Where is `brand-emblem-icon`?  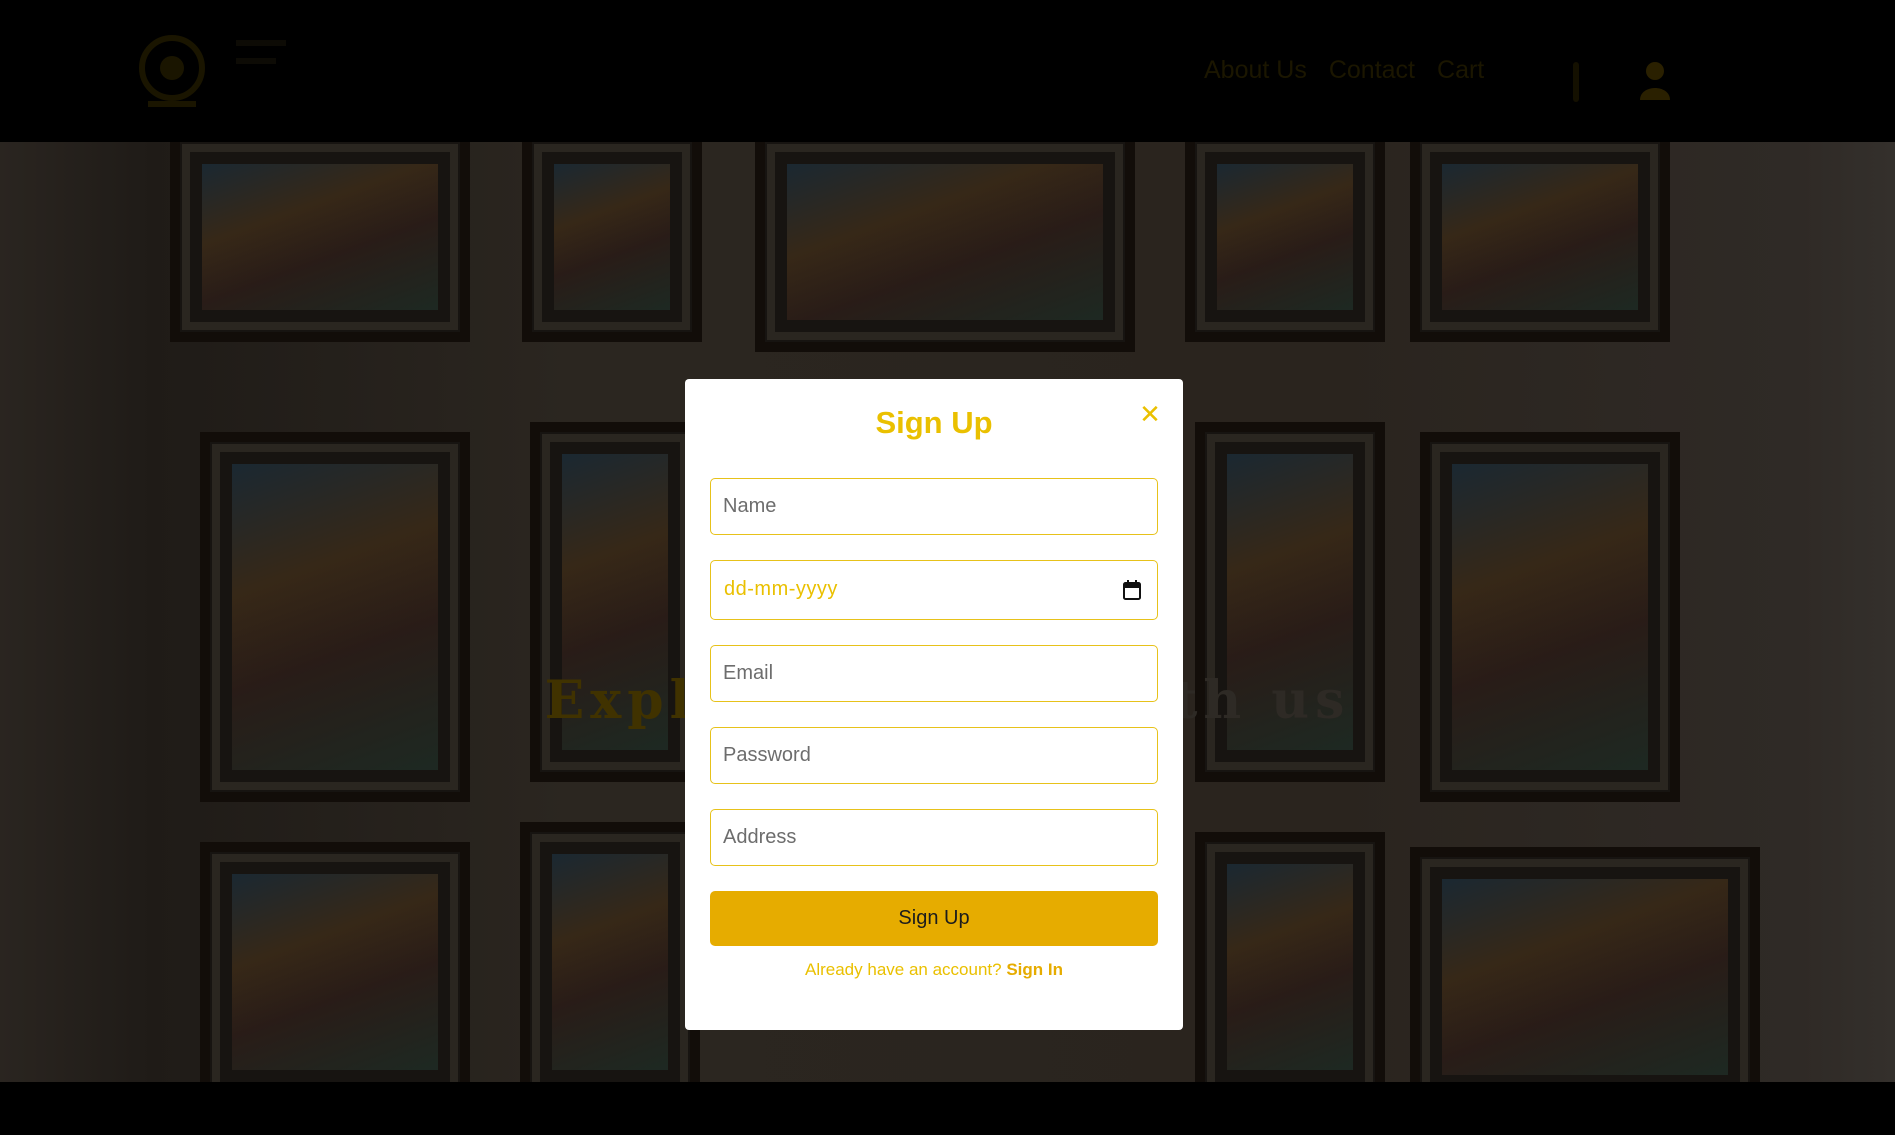
brand-emblem-icon is located at coordinates (172, 71).